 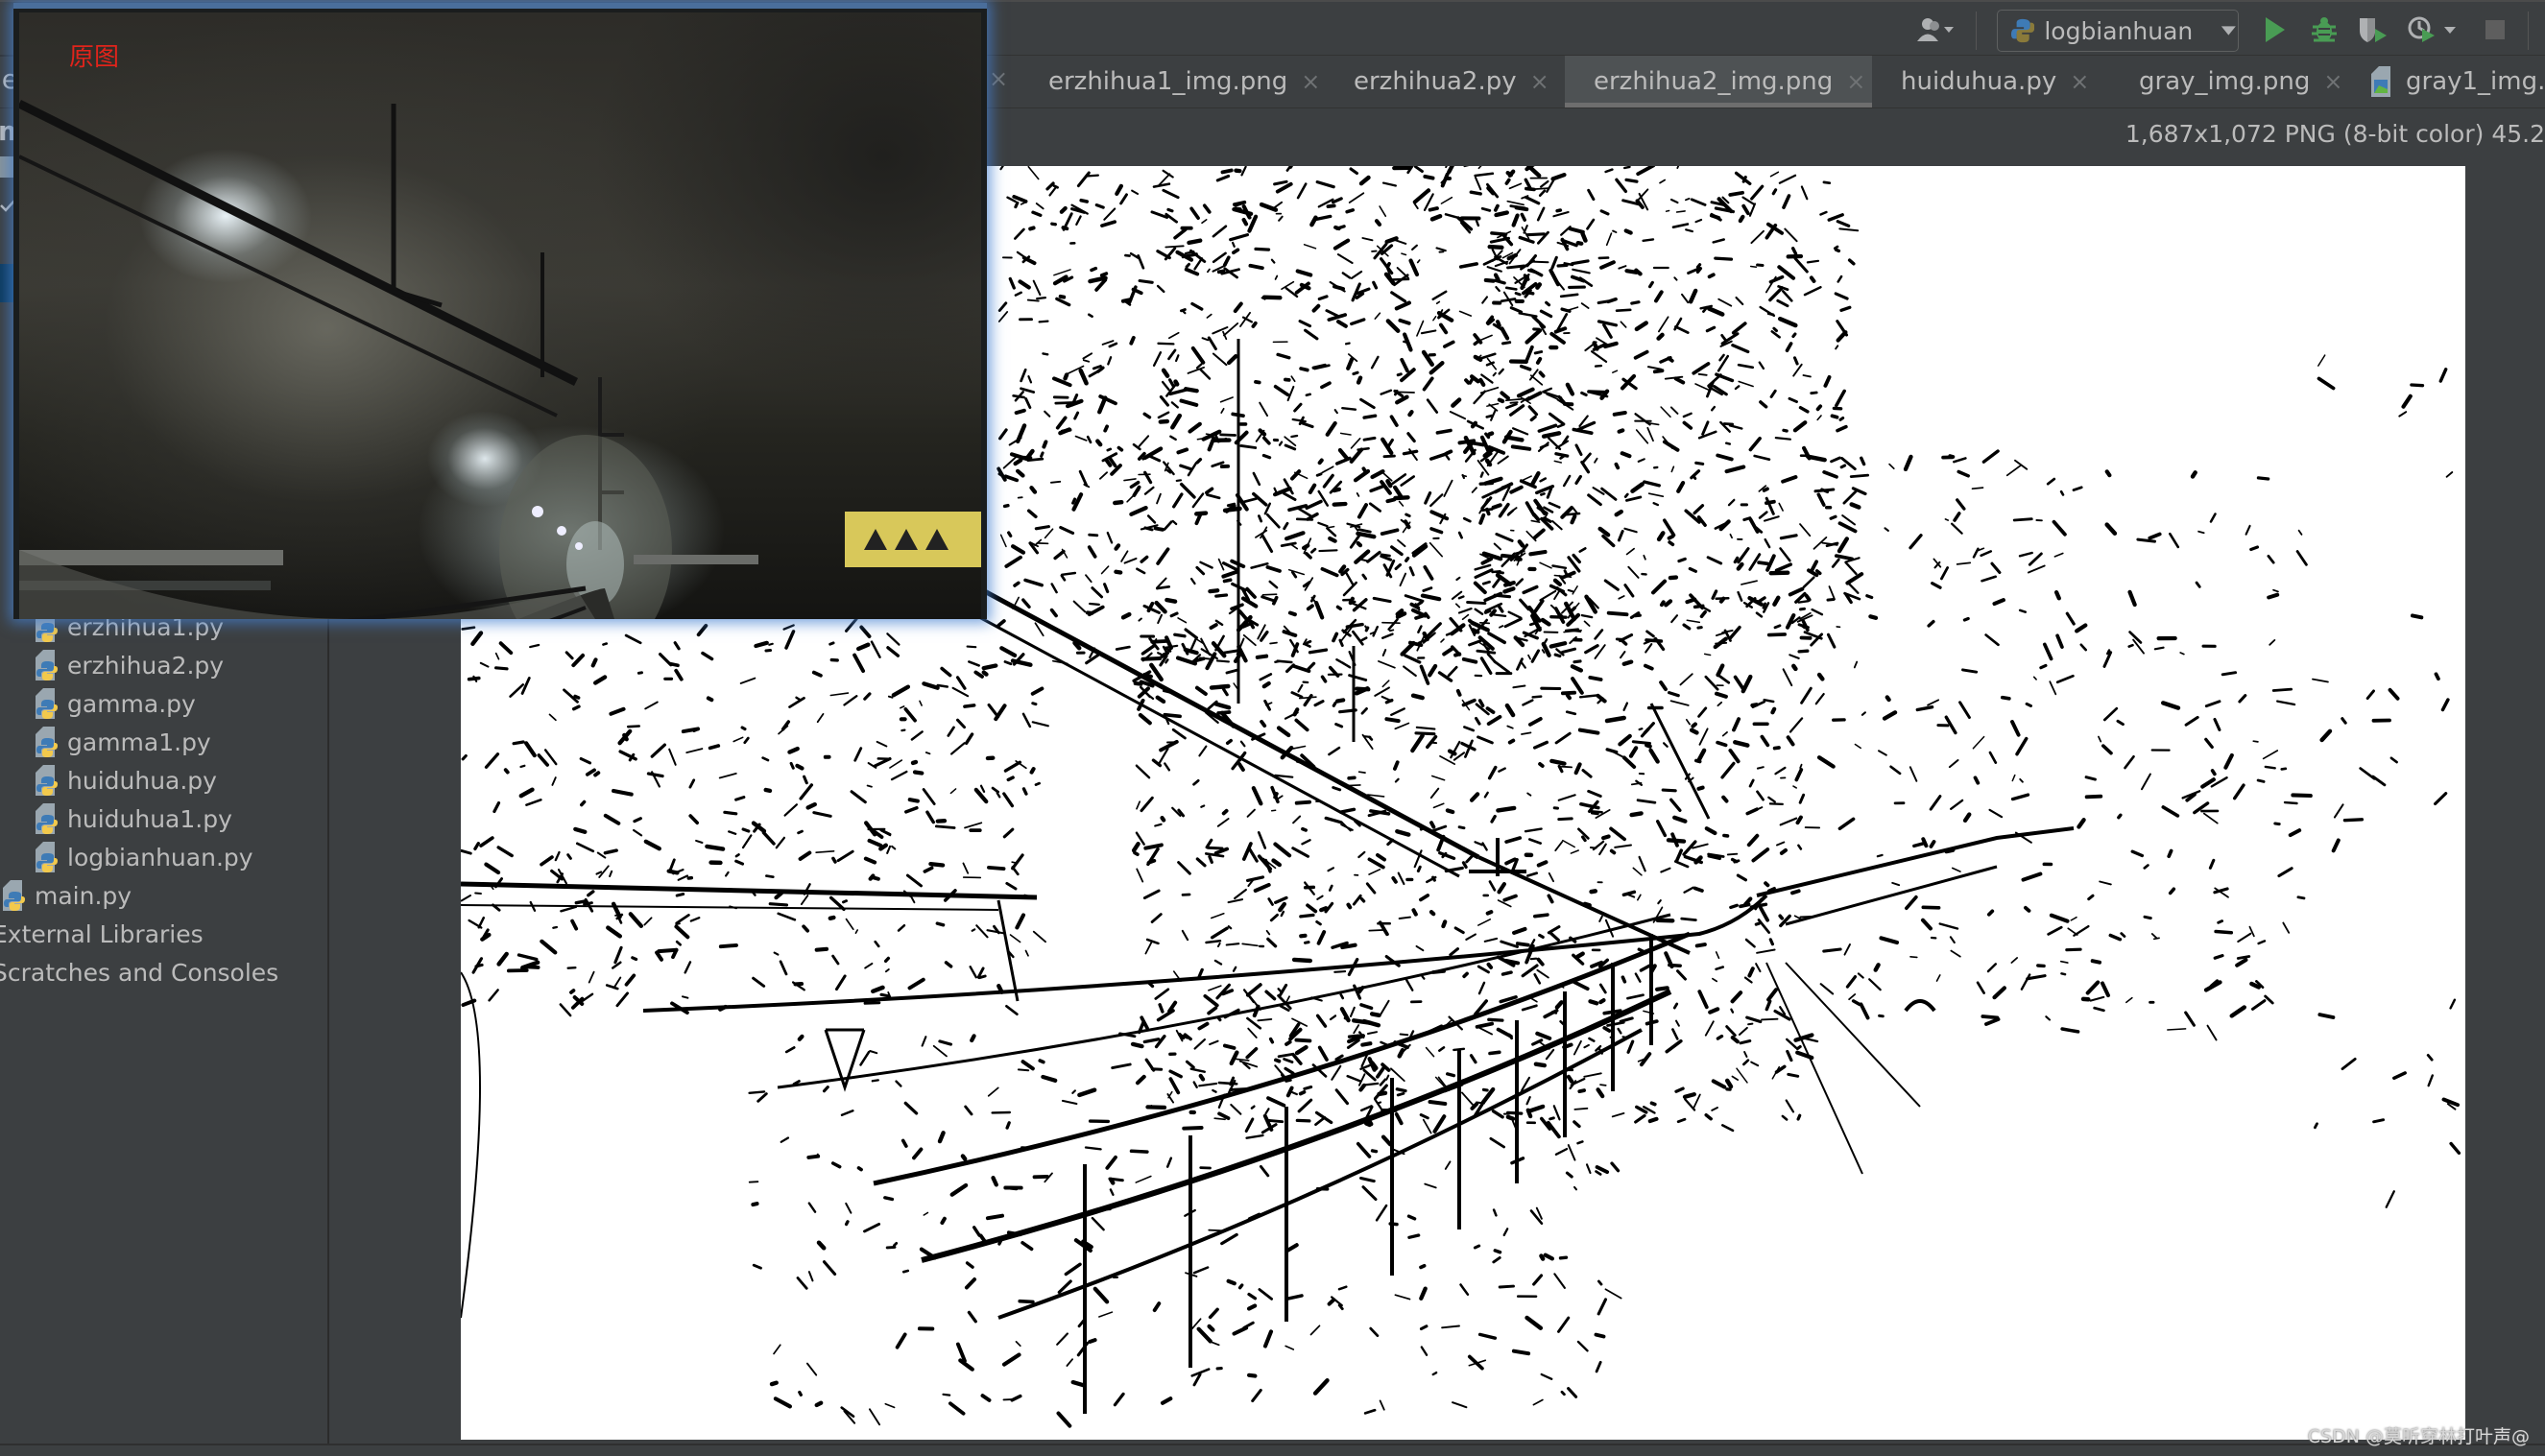 I want to click on tree-item: main.py, so click(x=66, y=896).